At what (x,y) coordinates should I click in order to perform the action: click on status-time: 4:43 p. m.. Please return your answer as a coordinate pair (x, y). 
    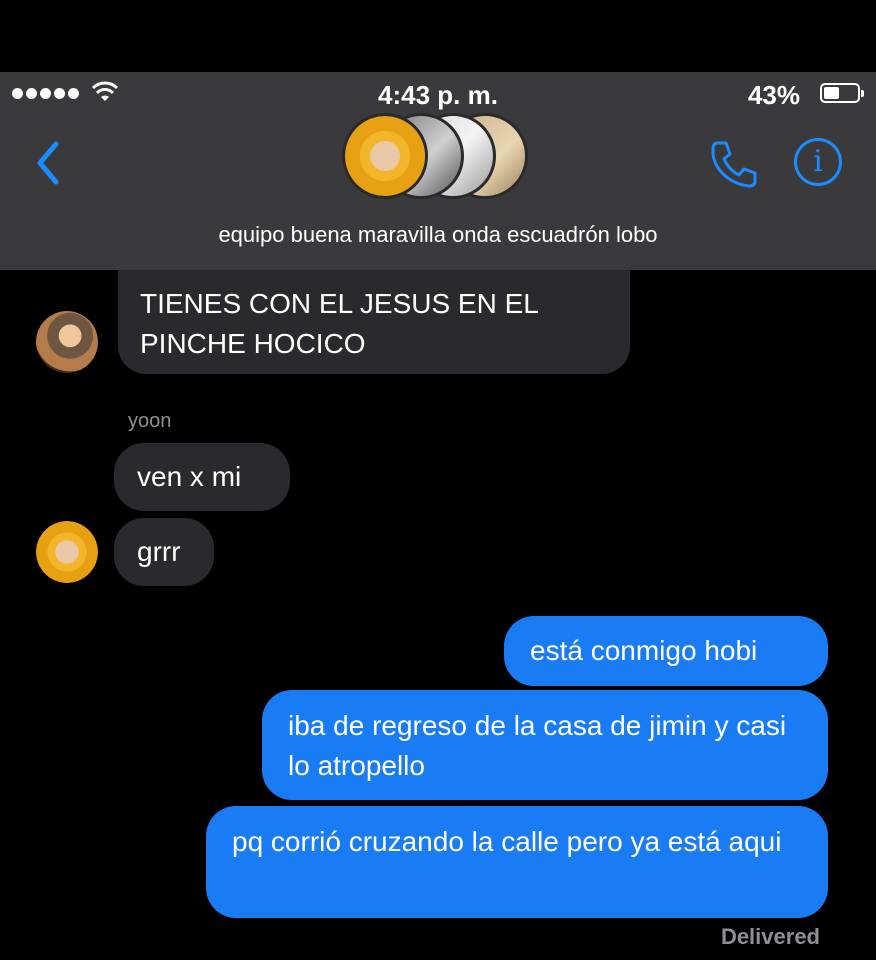
    Looking at the image, I should click on (438, 95).